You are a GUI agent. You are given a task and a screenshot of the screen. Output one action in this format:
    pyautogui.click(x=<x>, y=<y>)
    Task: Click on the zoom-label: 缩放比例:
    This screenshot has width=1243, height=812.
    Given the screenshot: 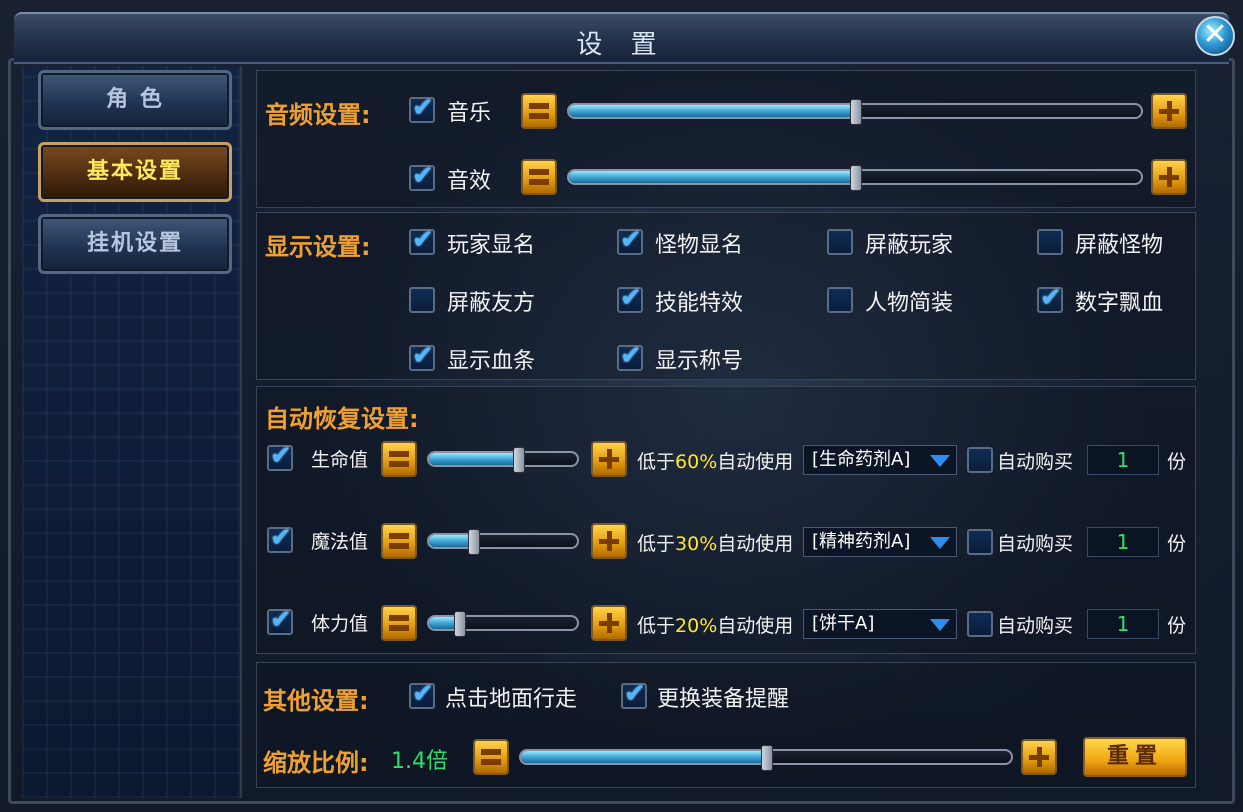 What is the action you would take?
    pyautogui.click(x=316, y=763)
    